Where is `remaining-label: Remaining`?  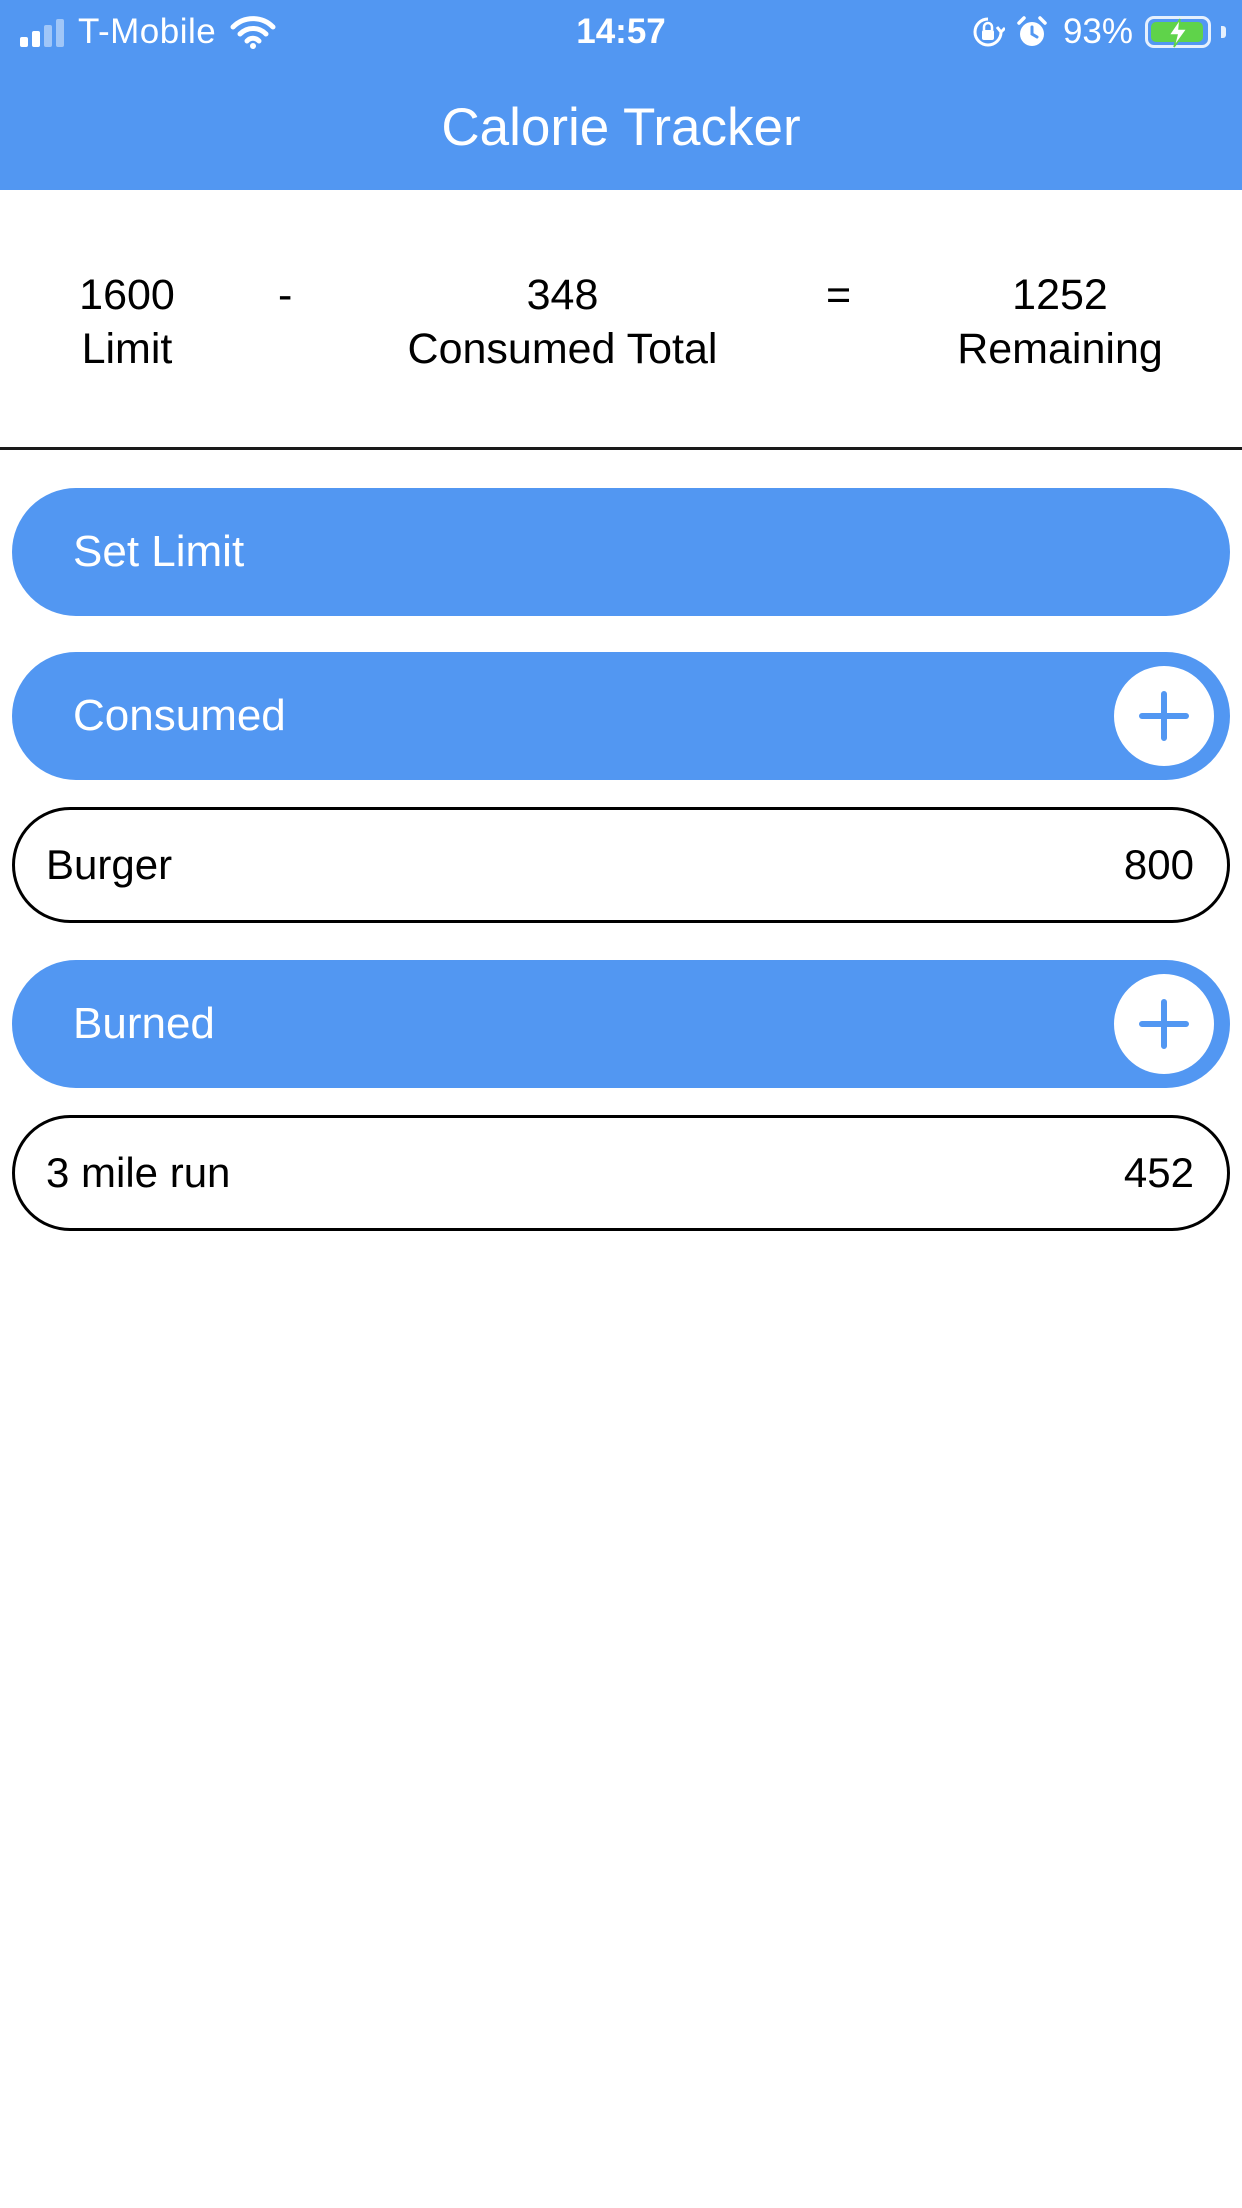 remaining-label: Remaining is located at coordinates (1060, 349).